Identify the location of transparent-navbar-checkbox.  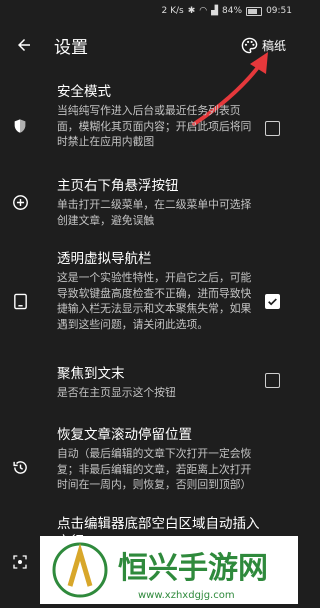
(272, 301).